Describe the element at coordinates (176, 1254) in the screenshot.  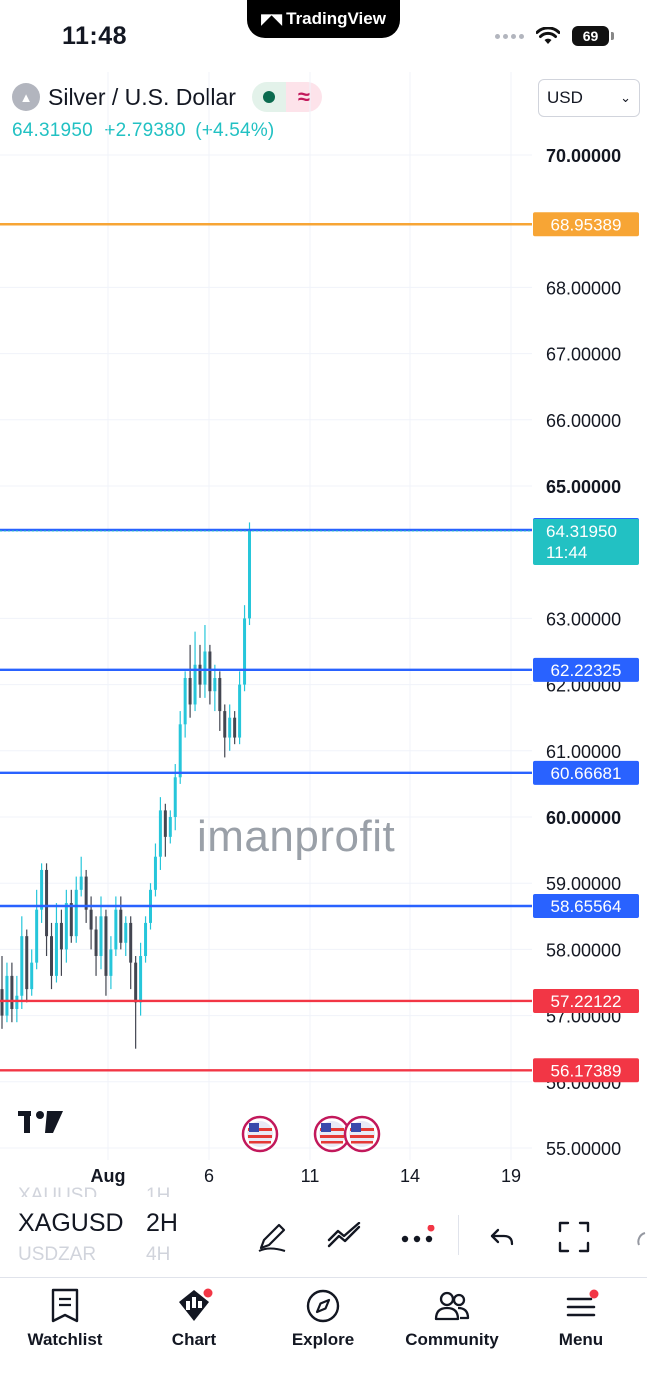
I see `timeframe-next: 4H` at that location.